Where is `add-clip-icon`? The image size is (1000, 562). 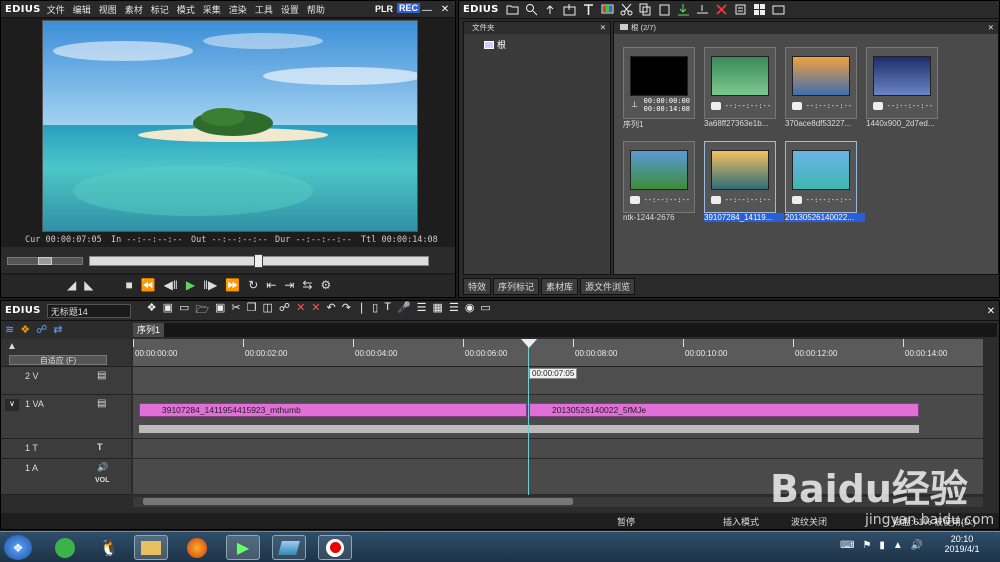 add-clip-icon is located at coordinates (570, 10).